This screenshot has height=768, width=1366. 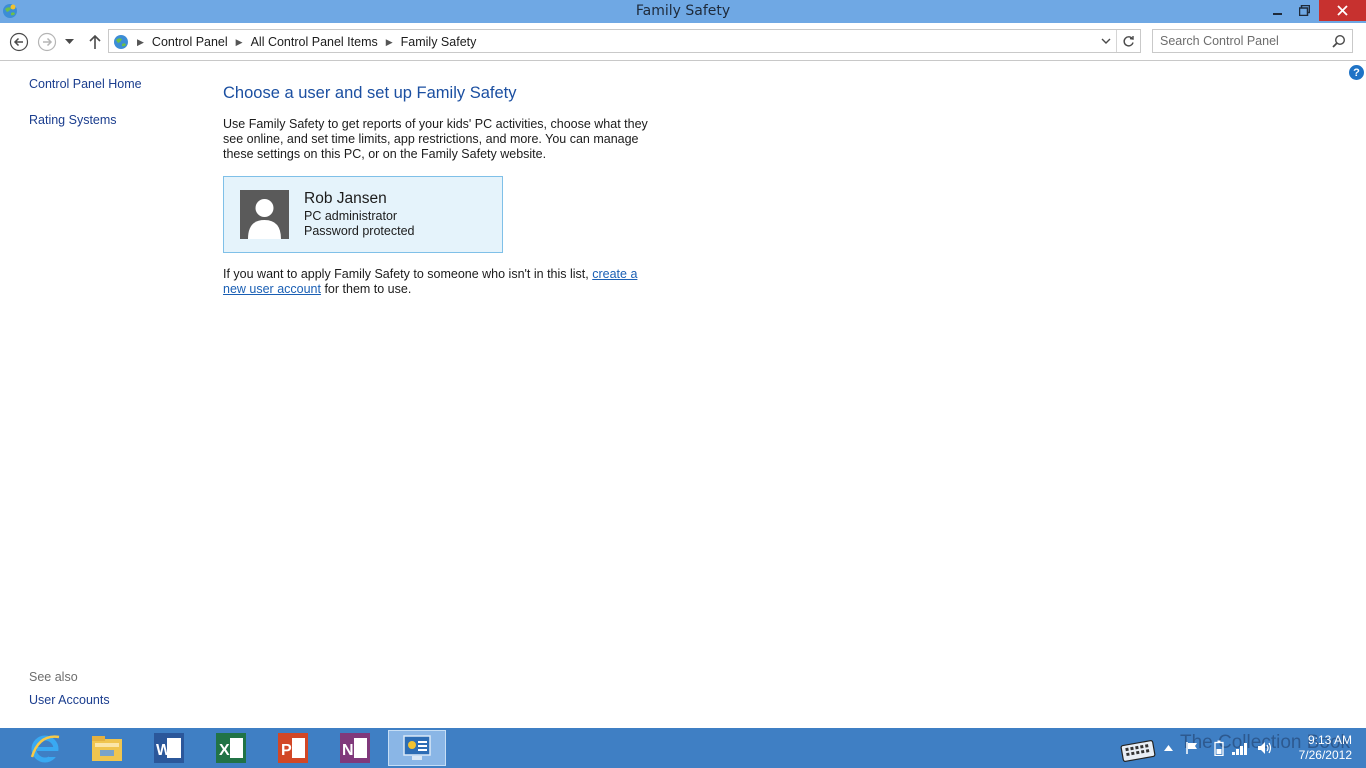 What do you see at coordinates (1265, 748) in the screenshot?
I see `volume-icon` at bounding box center [1265, 748].